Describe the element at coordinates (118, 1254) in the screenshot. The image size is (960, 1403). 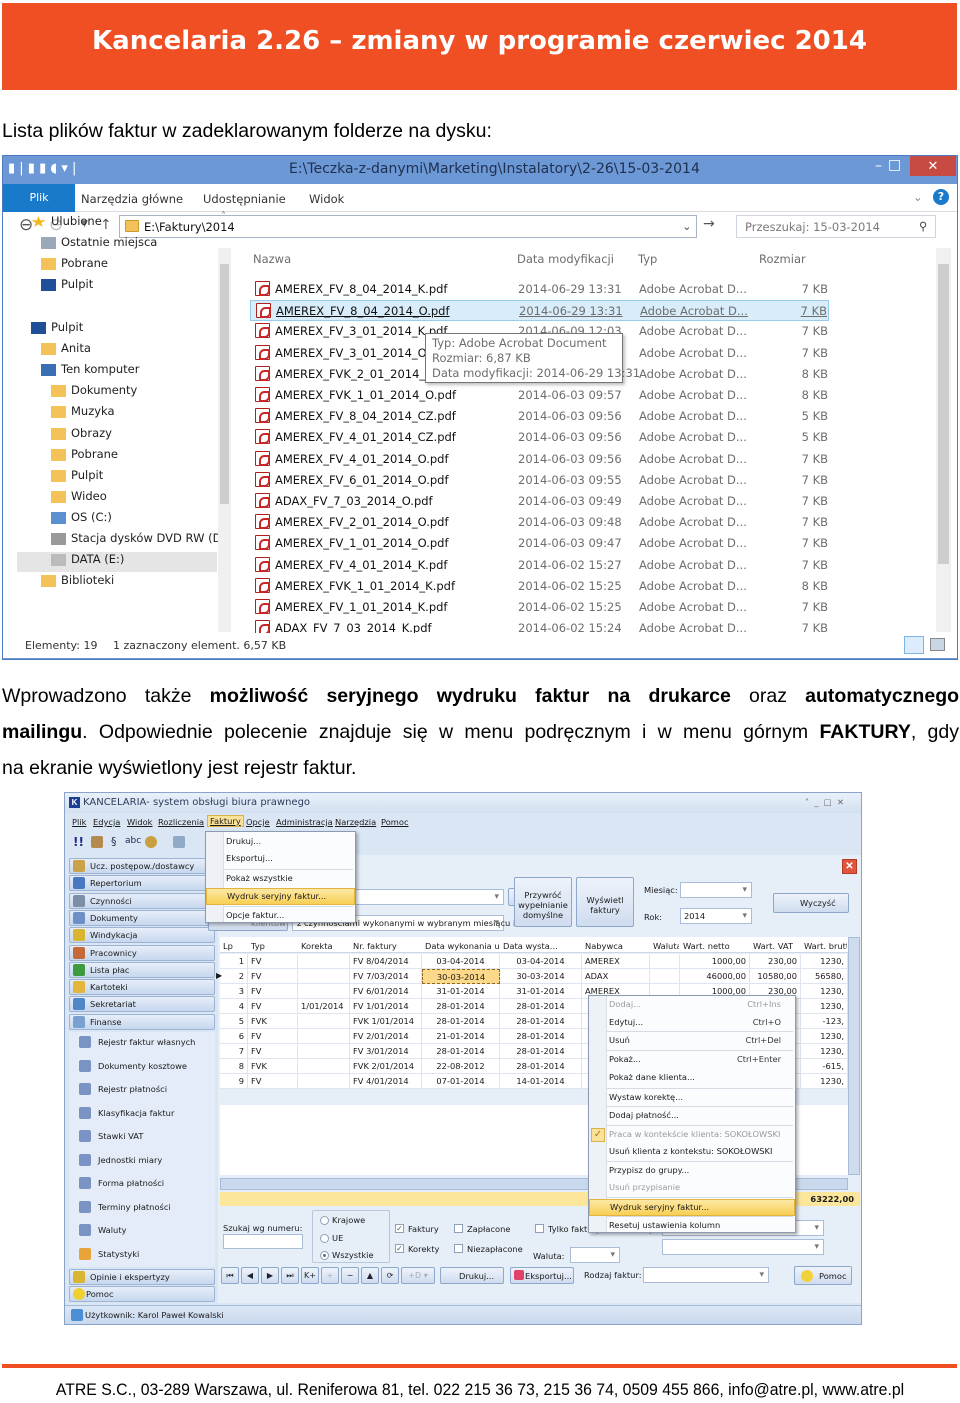
I see `submenu-item: Statystyki` at that location.